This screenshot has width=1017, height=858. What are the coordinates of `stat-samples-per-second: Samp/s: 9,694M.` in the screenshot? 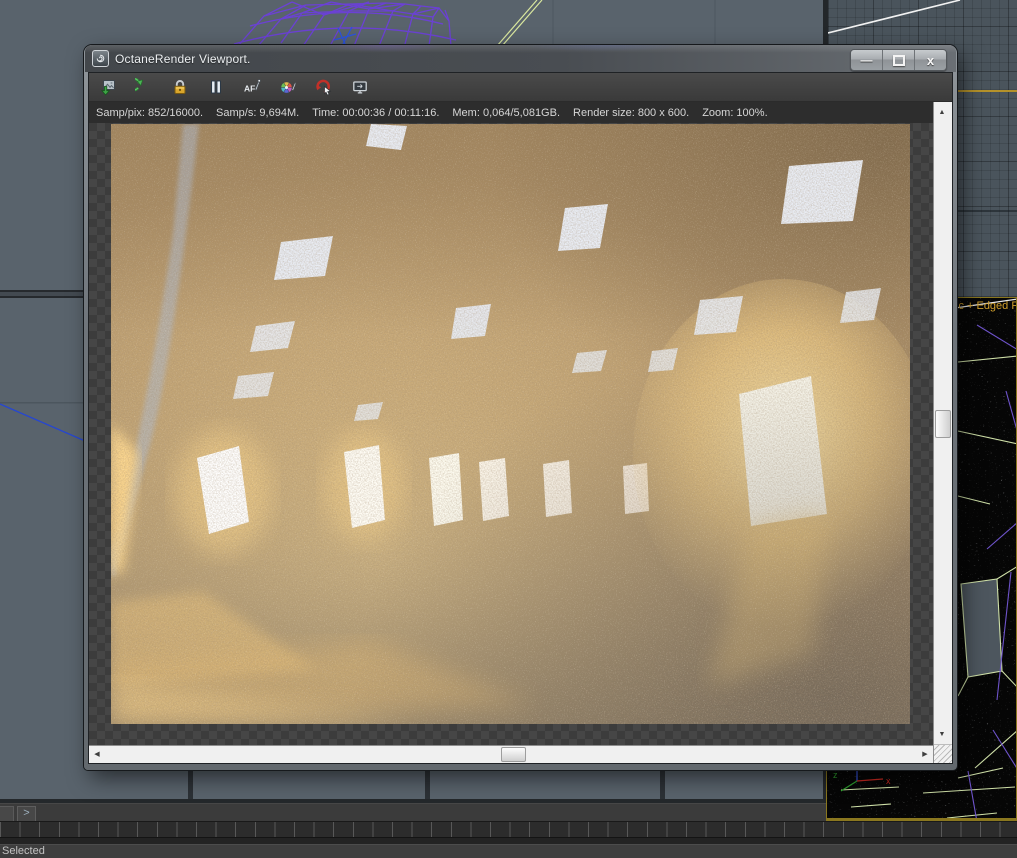 It's located at (258, 112).